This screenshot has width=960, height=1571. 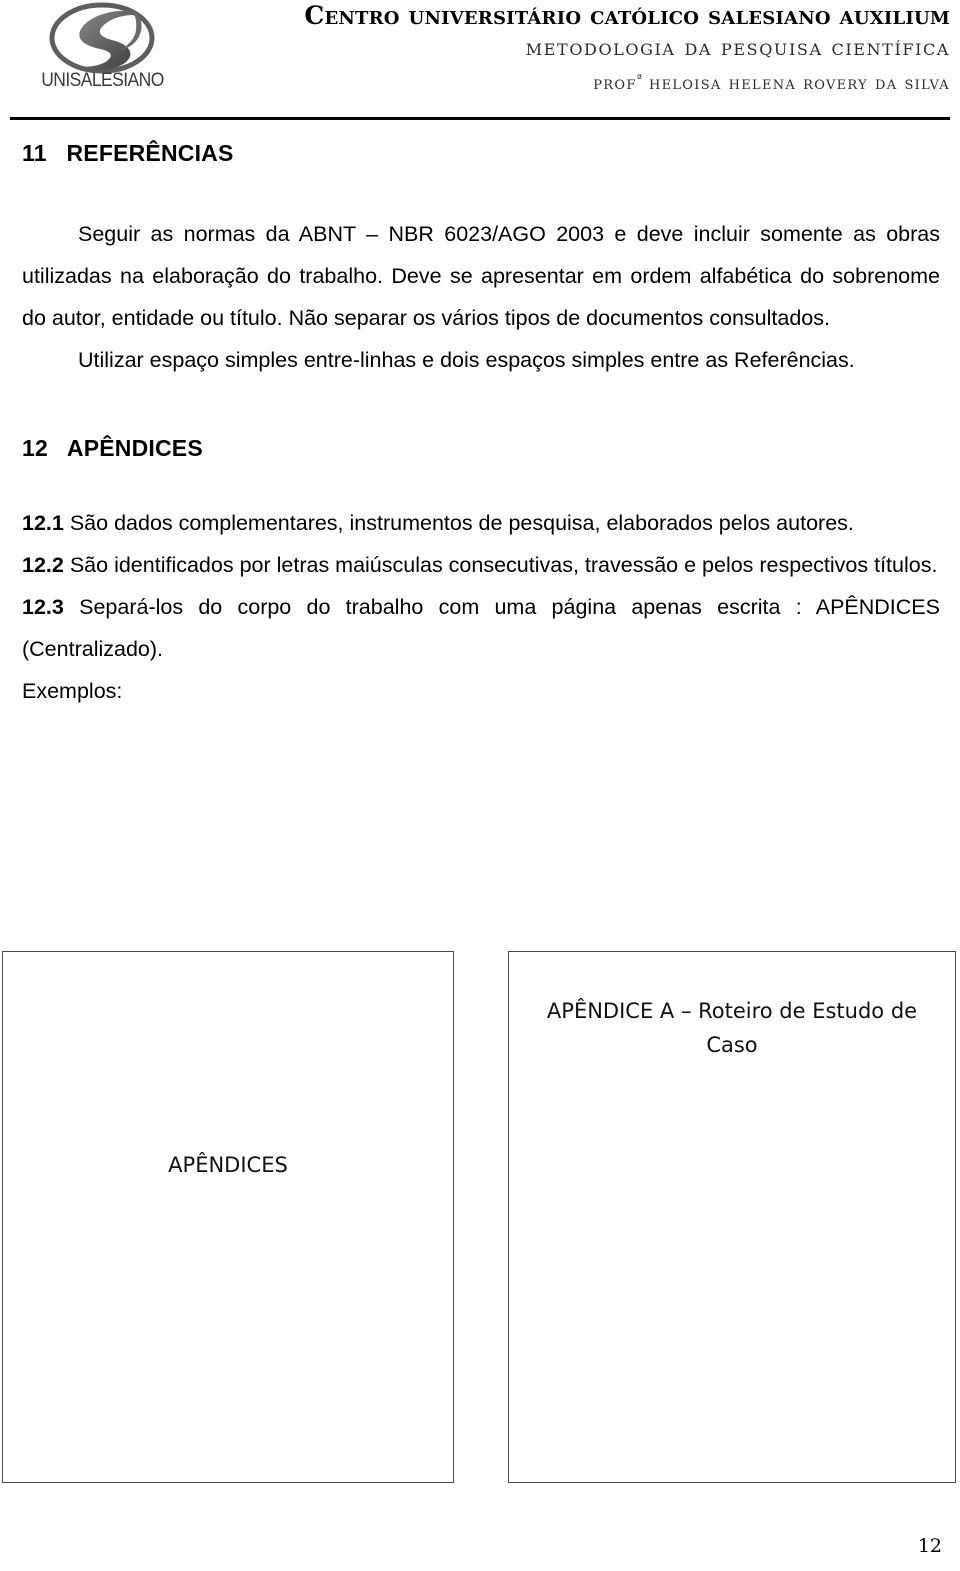 I want to click on logo-wordmark: UNISALESIANO, so click(x=102, y=80).